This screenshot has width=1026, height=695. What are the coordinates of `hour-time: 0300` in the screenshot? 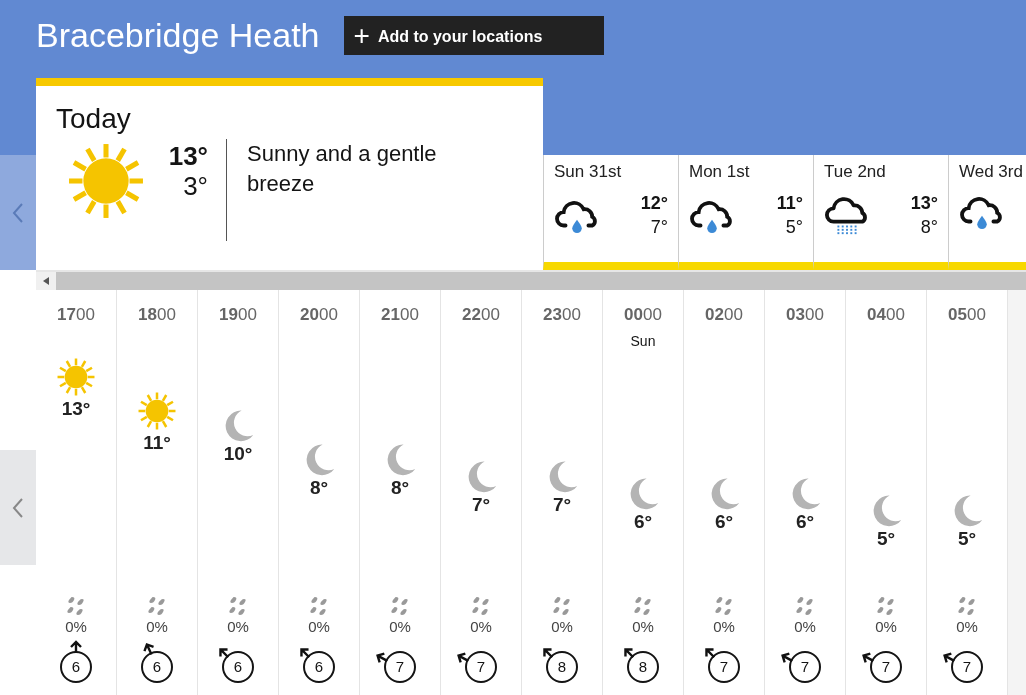 It's located at (805, 315).